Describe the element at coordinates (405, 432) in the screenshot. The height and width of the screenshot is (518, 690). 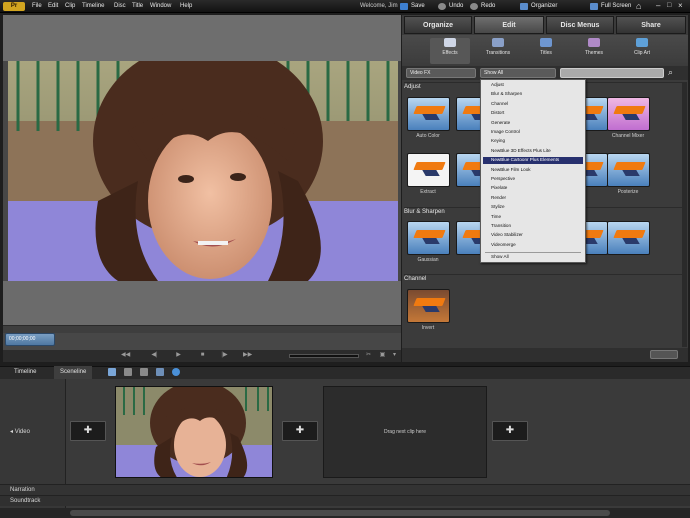
I see `drop-clip-zone: Drag next clip here` at that location.